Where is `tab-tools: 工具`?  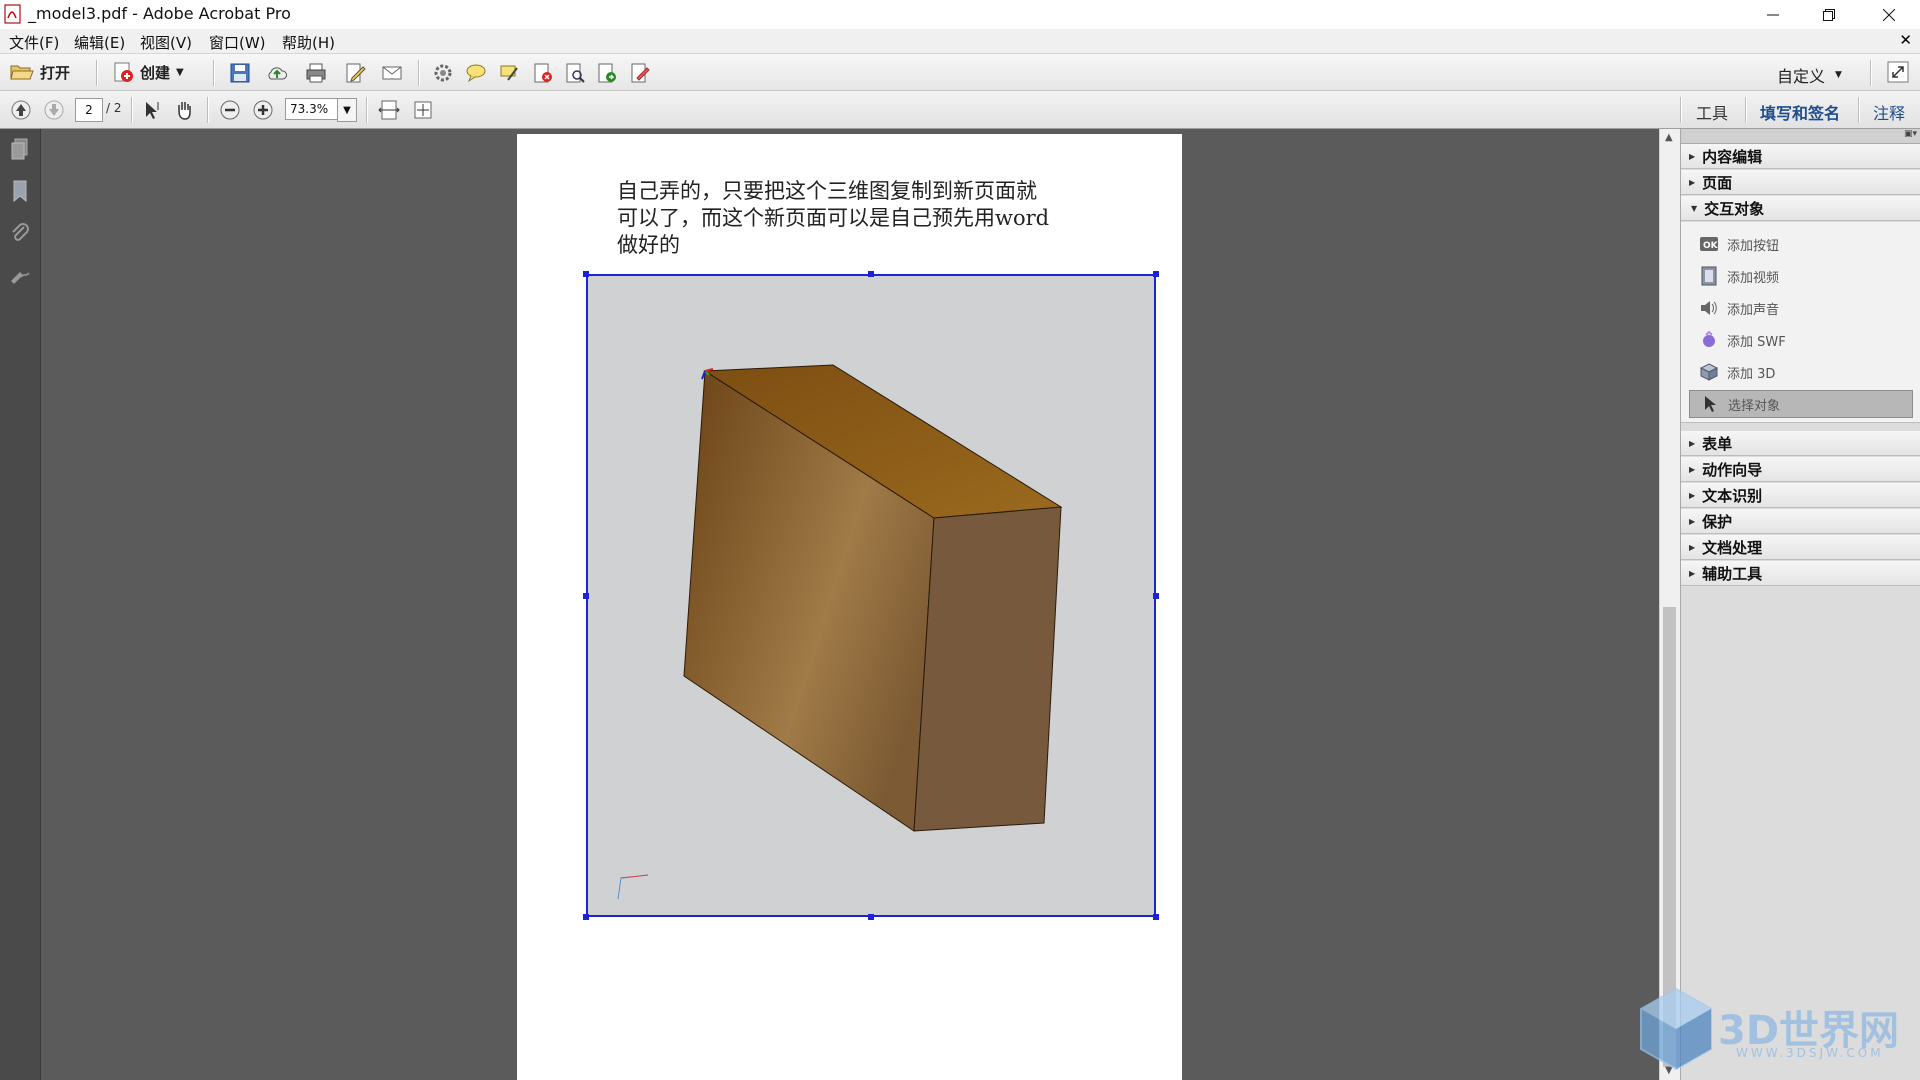 tab-tools: 工具 is located at coordinates (1712, 112).